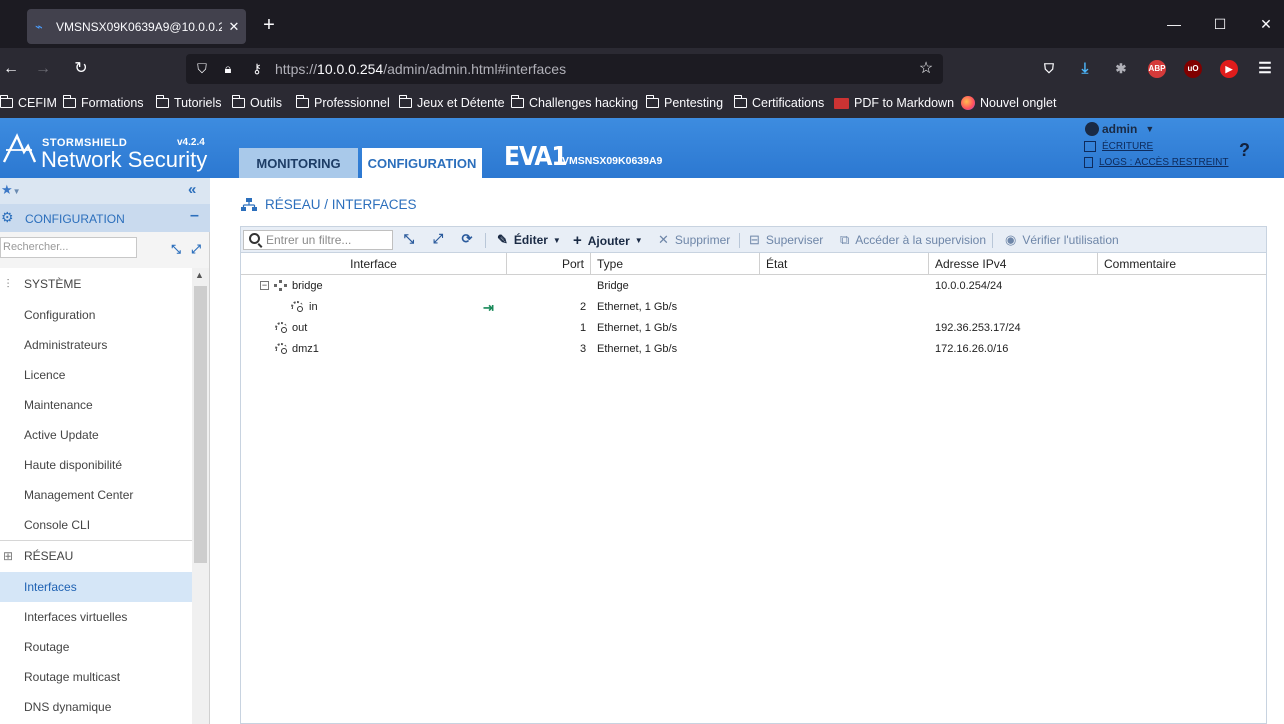 Image resolution: width=1284 pixels, height=724 pixels. Describe the element at coordinates (1121, 69) in the screenshot. I see `puzzle-icon: ✱` at that location.